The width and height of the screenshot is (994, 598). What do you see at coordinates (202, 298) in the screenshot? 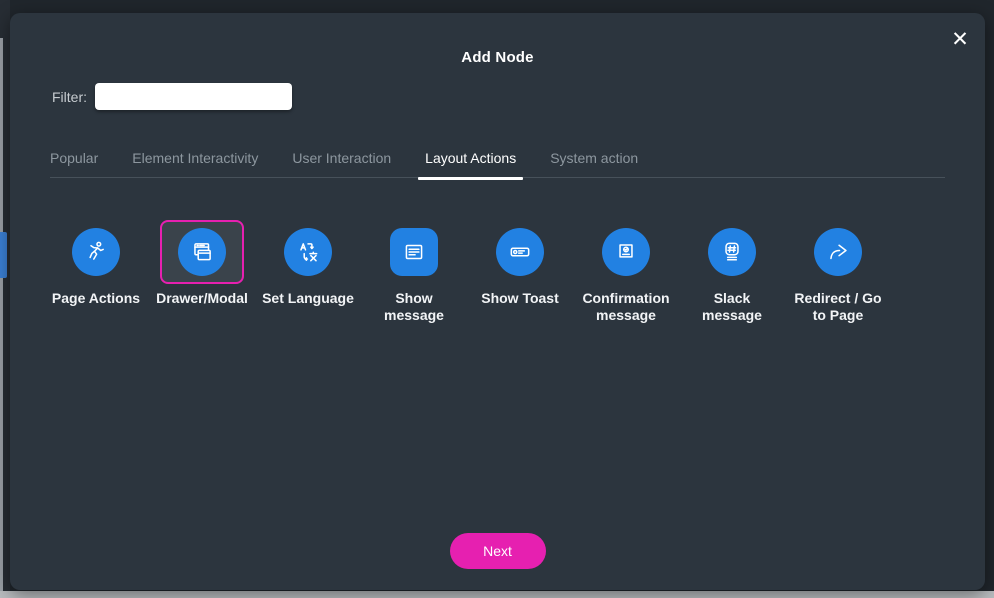
I see `node-label: Drawer/Modal` at bounding box center [202, 298].